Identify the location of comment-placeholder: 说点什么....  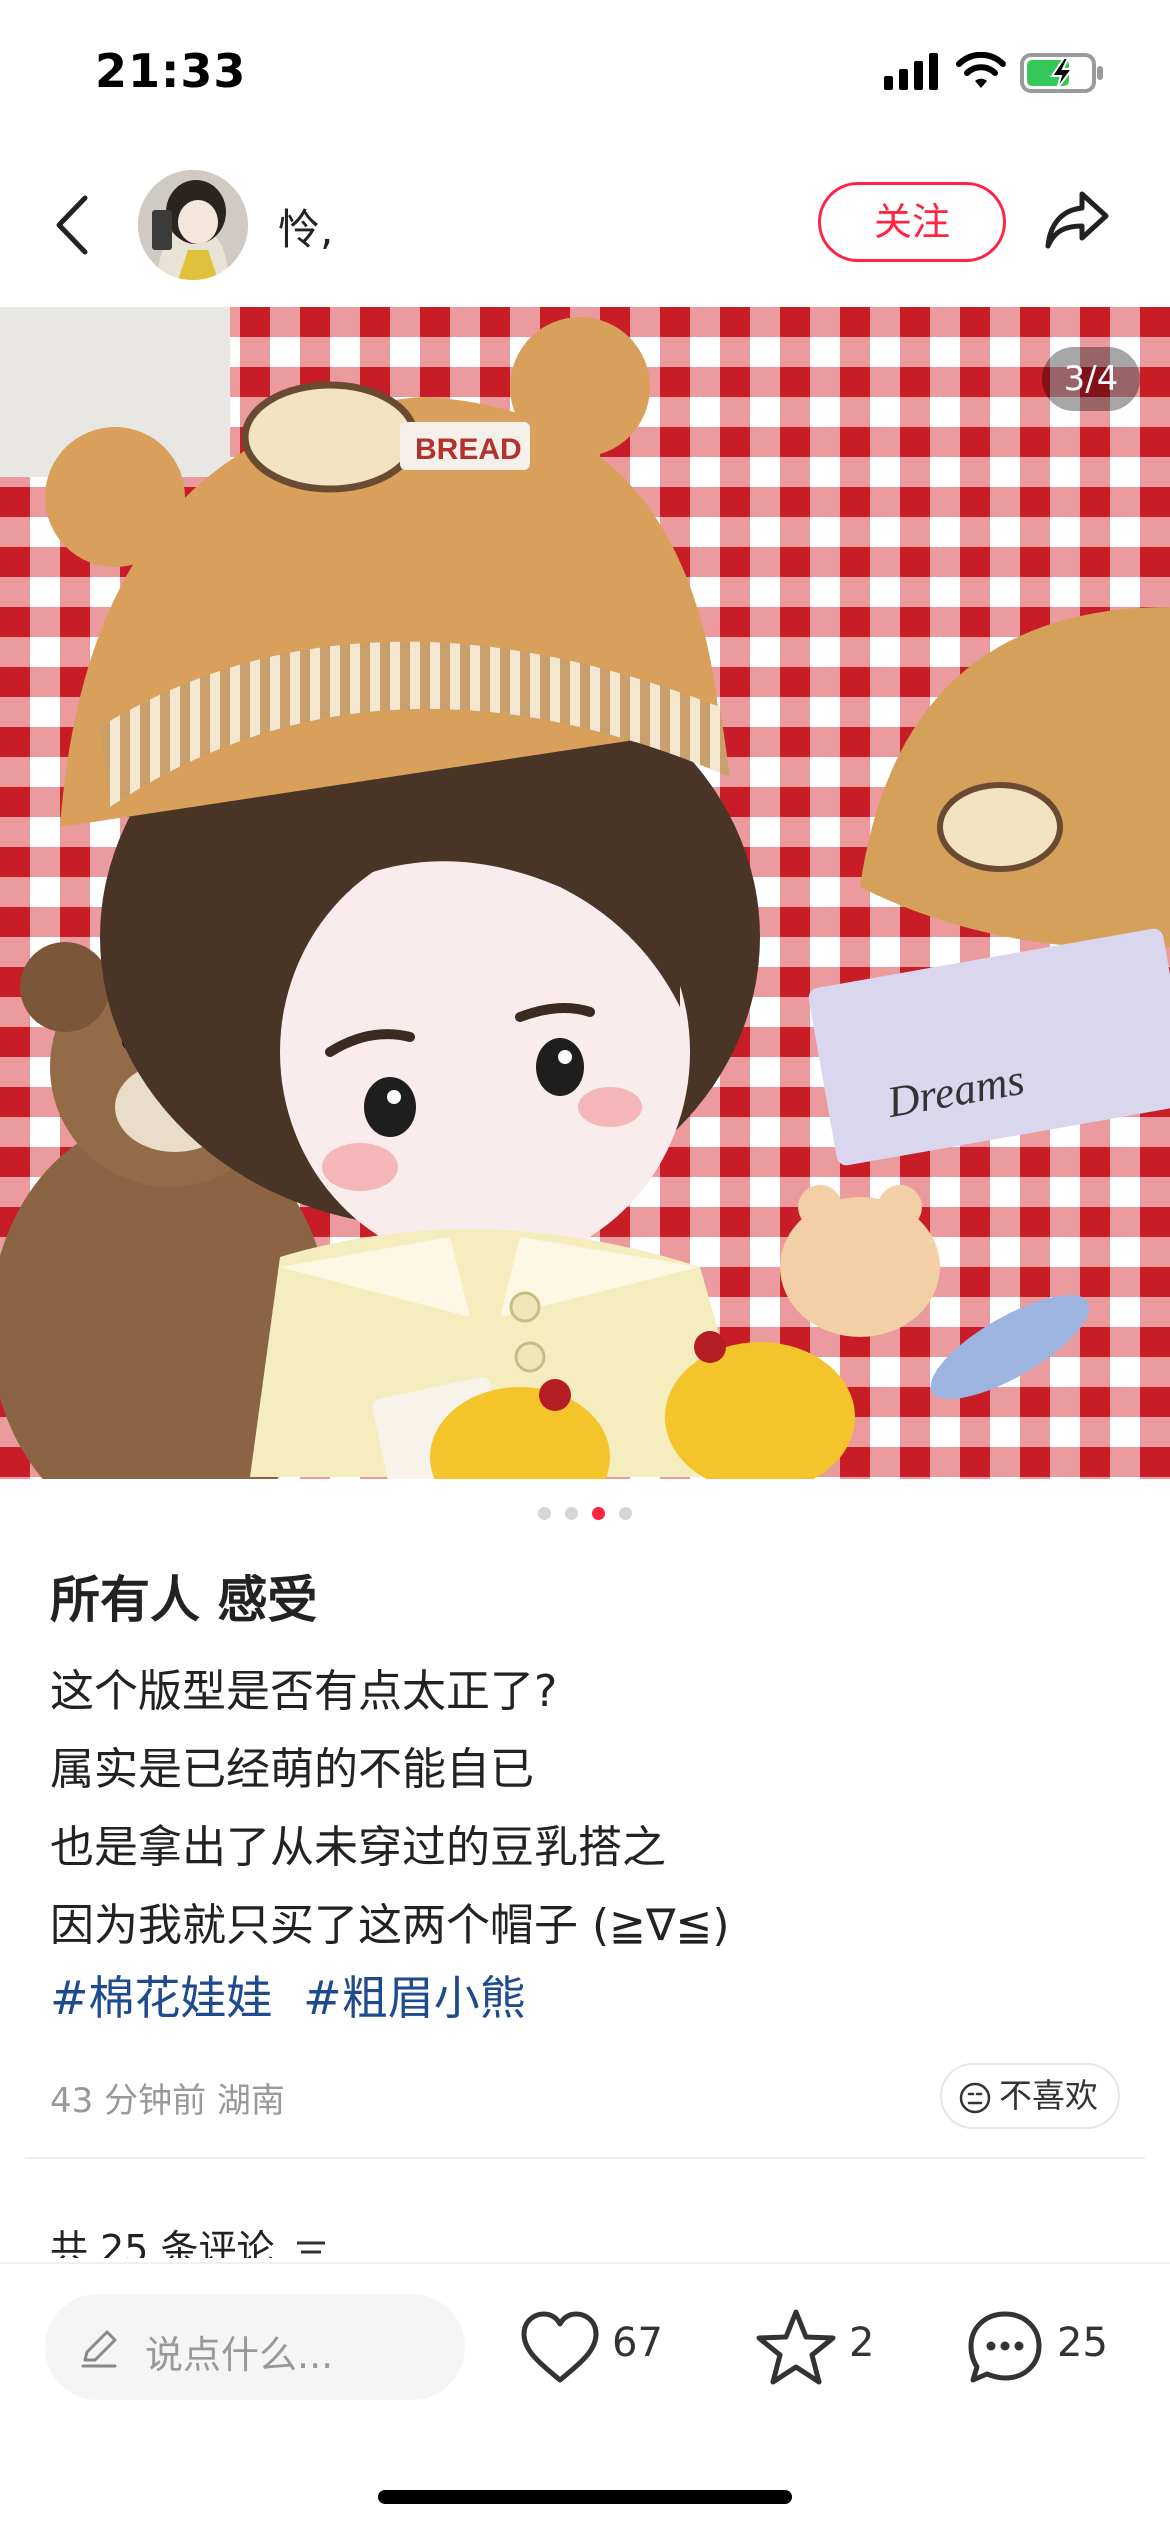
(239, 2355).